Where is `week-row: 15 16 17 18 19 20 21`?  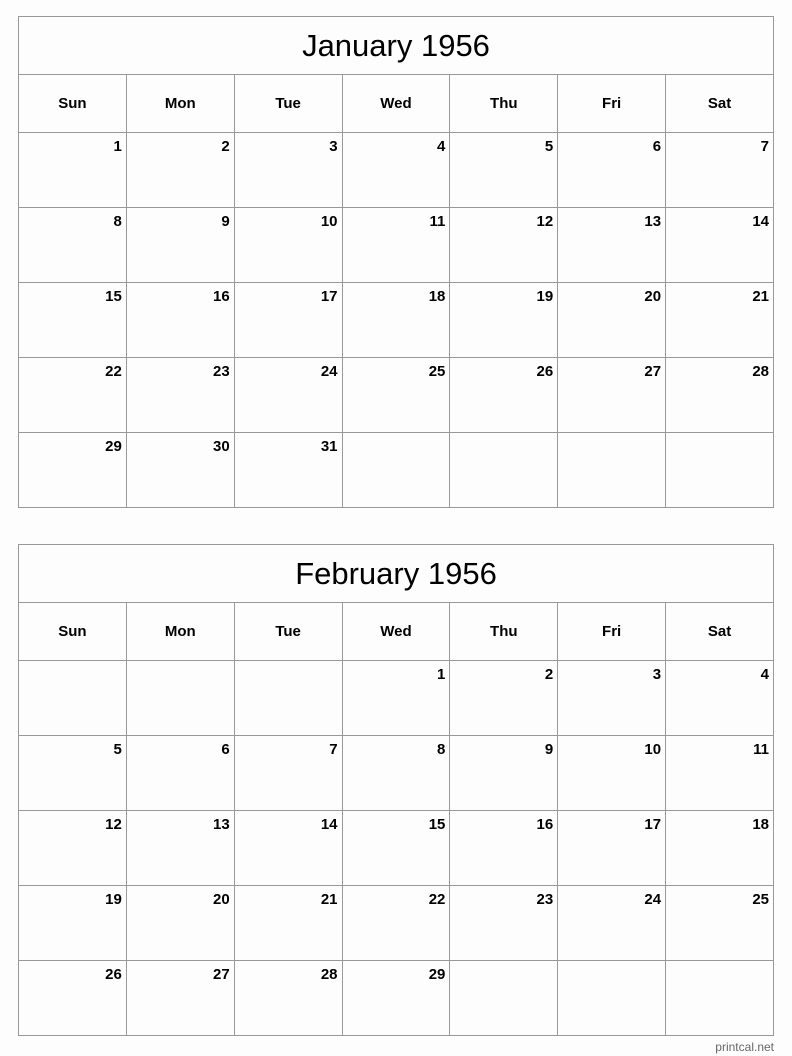 week-row: 15 16 17 18 19 20 21 is located at coordinates (396, 320).